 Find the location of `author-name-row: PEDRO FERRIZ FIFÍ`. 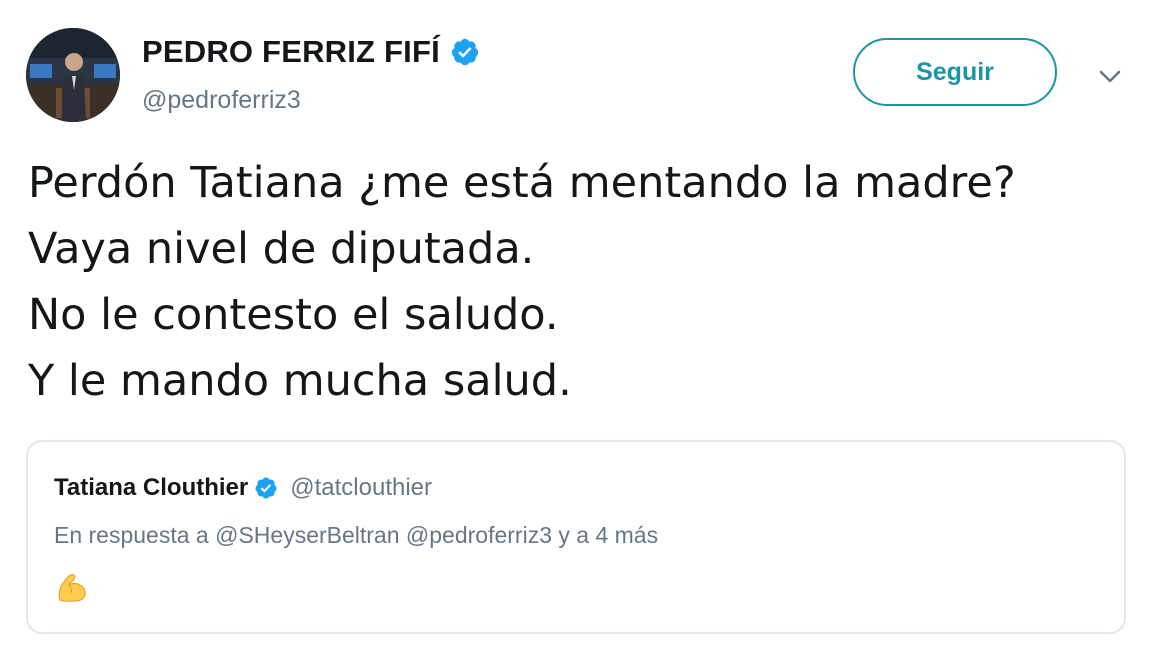

author-name-row: PEDRO FERRIZ FIFÍ is located at coordinates (311, 52).